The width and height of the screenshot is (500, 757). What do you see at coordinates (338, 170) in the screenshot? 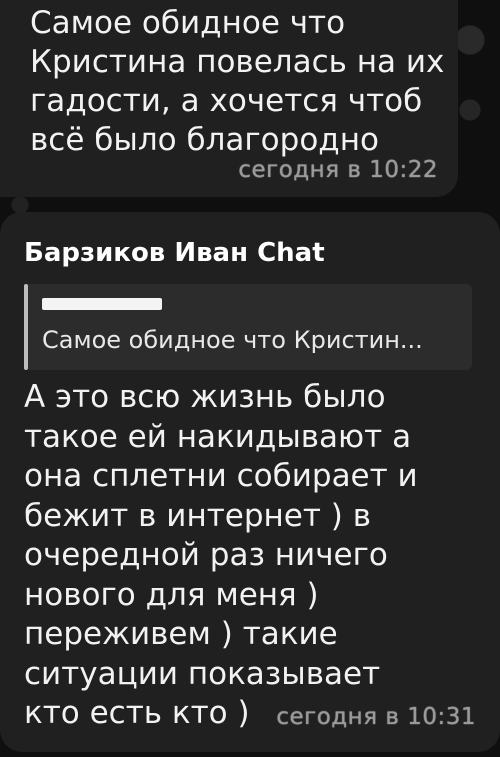
I see `message-timestamp: сегодня в 10:22` at bounding box center [338, 170].